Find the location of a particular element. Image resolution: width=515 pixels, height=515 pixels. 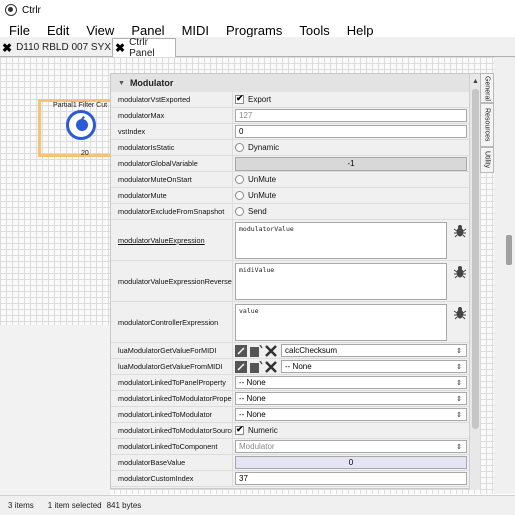

scrollbar-thumb is located at coordinates (475, 259).